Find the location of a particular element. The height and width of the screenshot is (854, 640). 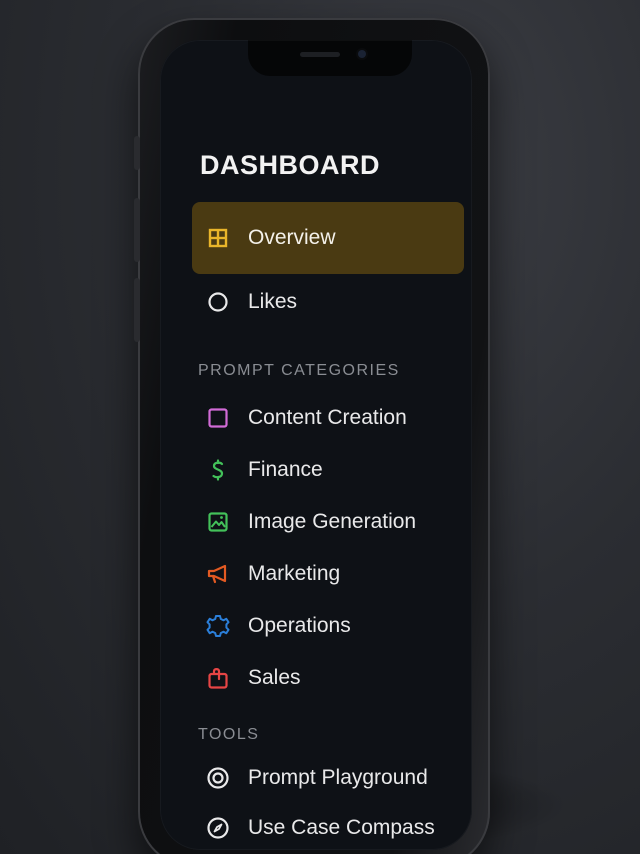

megaphone-icon is located at coordinates (218, 574).